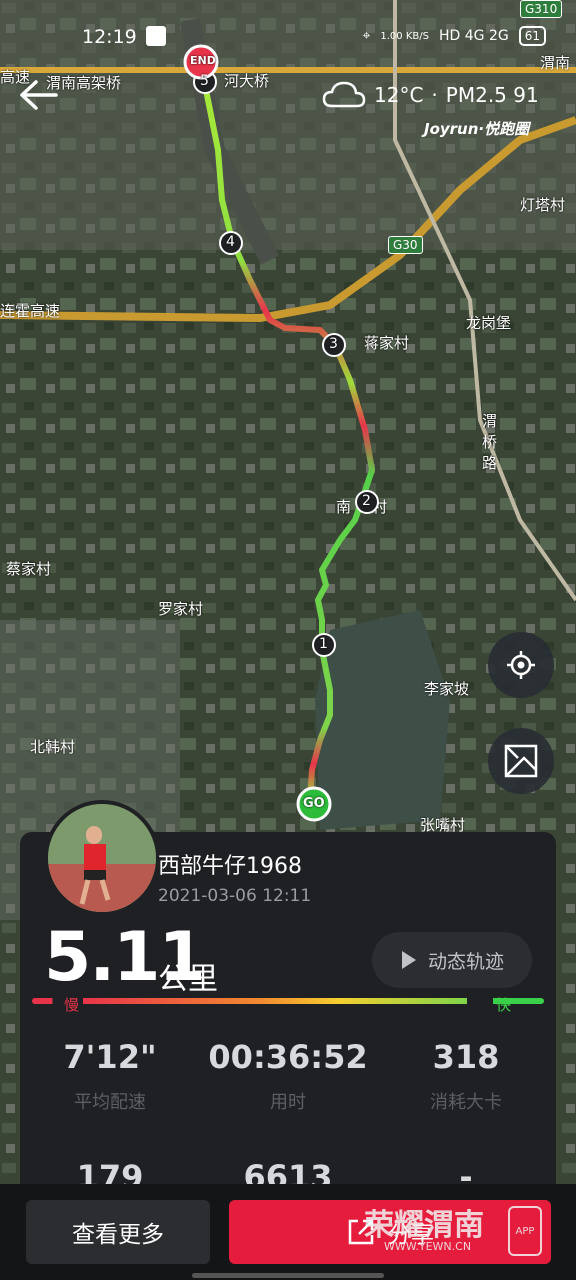 This screenshot has height=1280, width=576. I want to click on temperature: 12°C, so click(399, 95).